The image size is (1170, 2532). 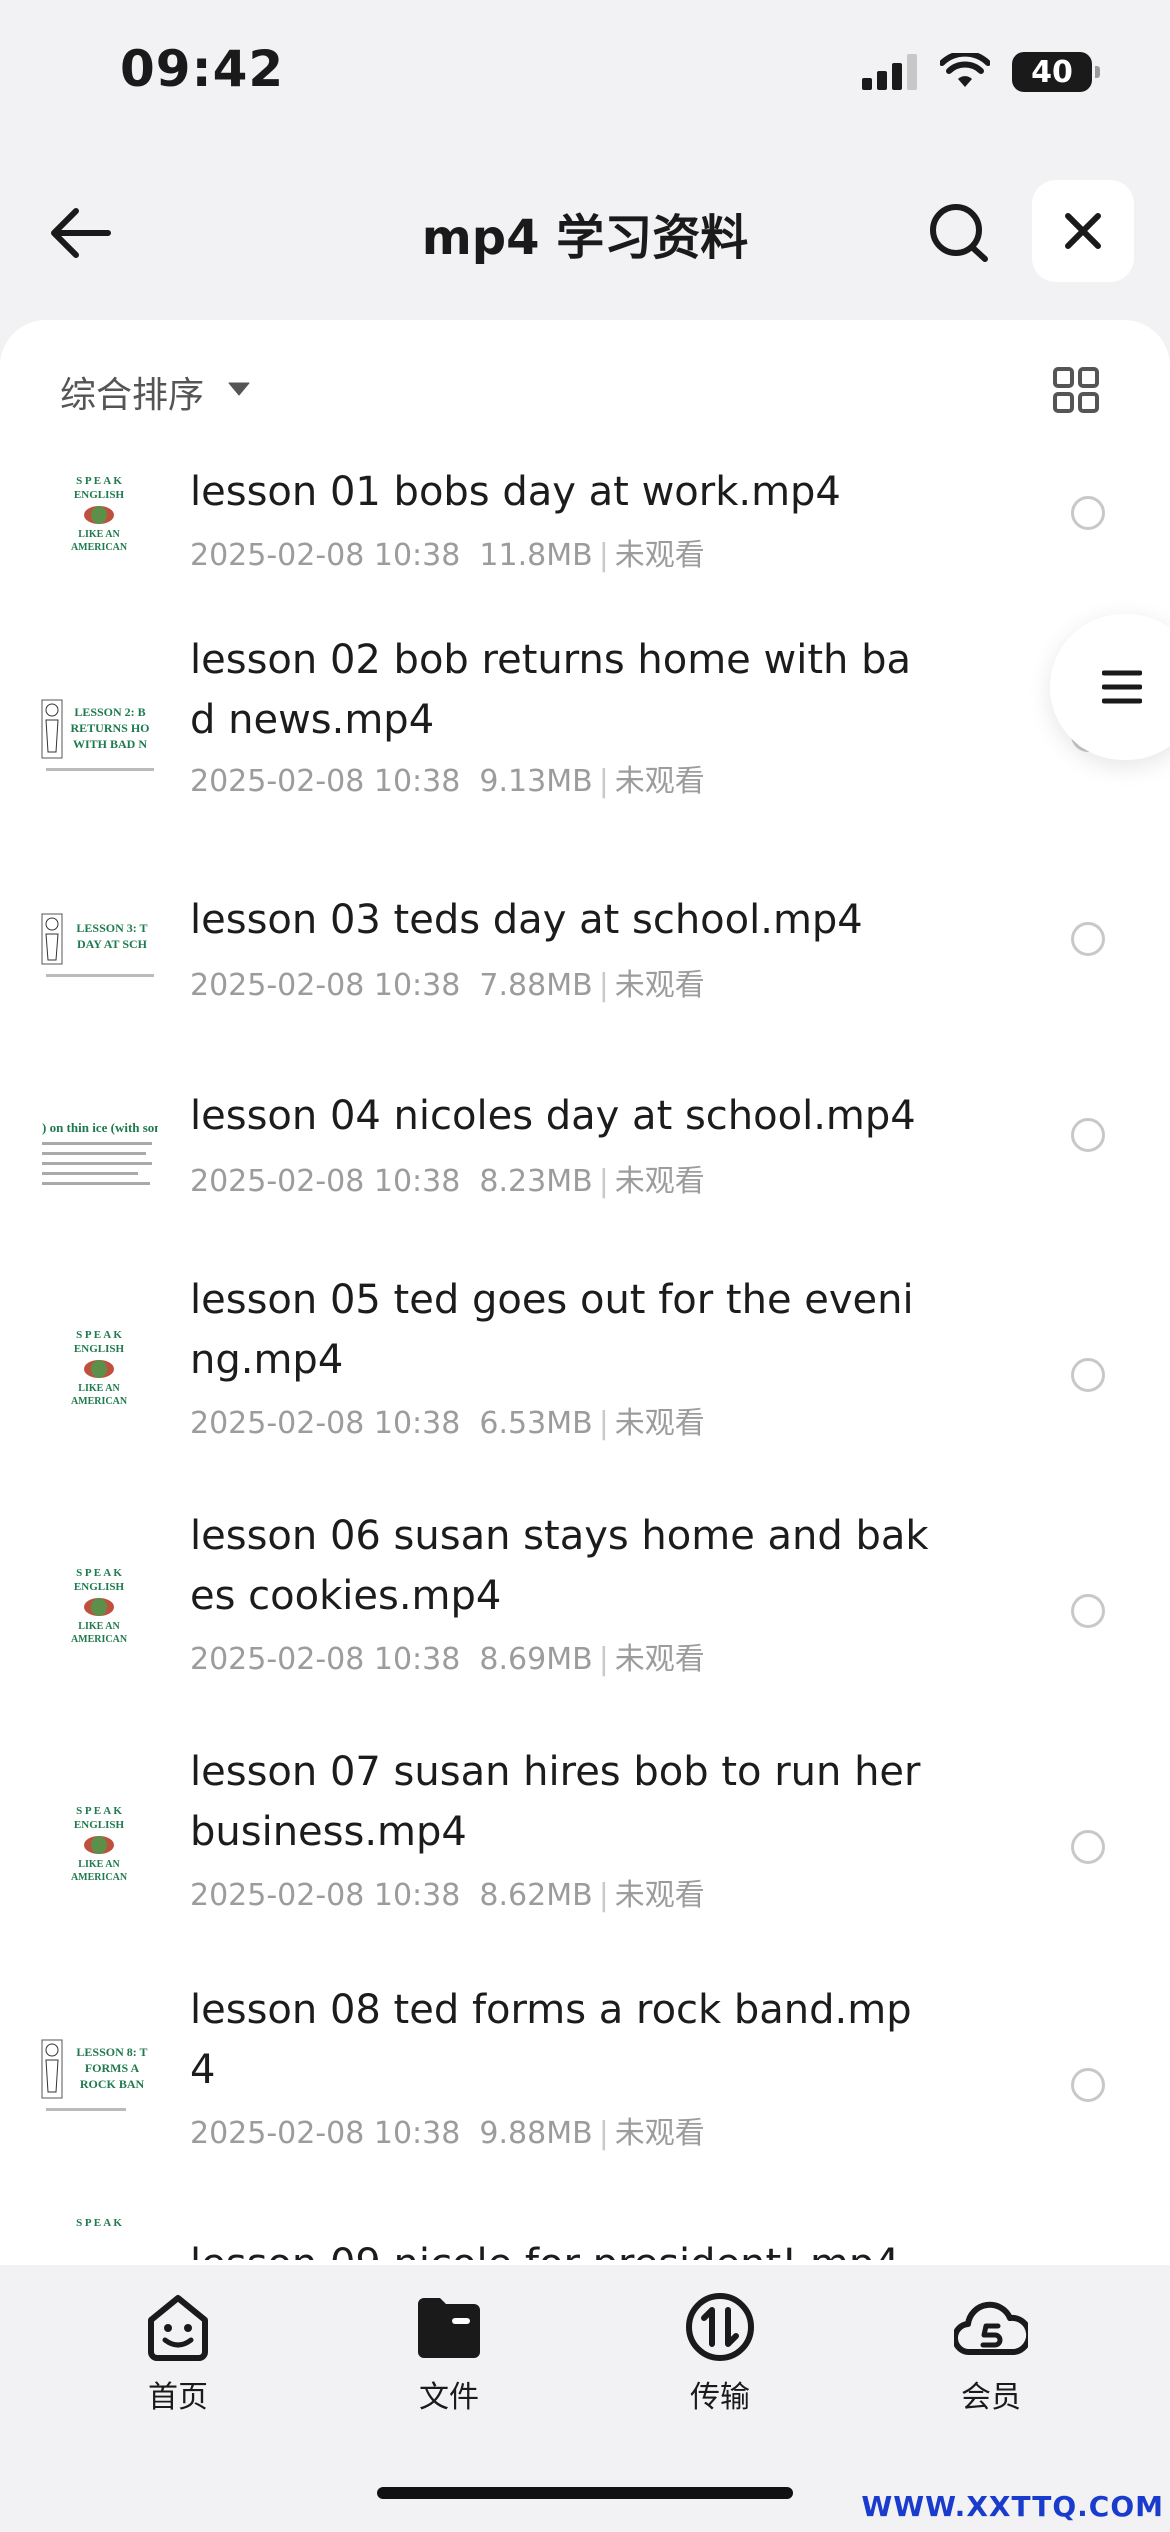 I want to click on folder-icon, so click(x=449, y=2328).